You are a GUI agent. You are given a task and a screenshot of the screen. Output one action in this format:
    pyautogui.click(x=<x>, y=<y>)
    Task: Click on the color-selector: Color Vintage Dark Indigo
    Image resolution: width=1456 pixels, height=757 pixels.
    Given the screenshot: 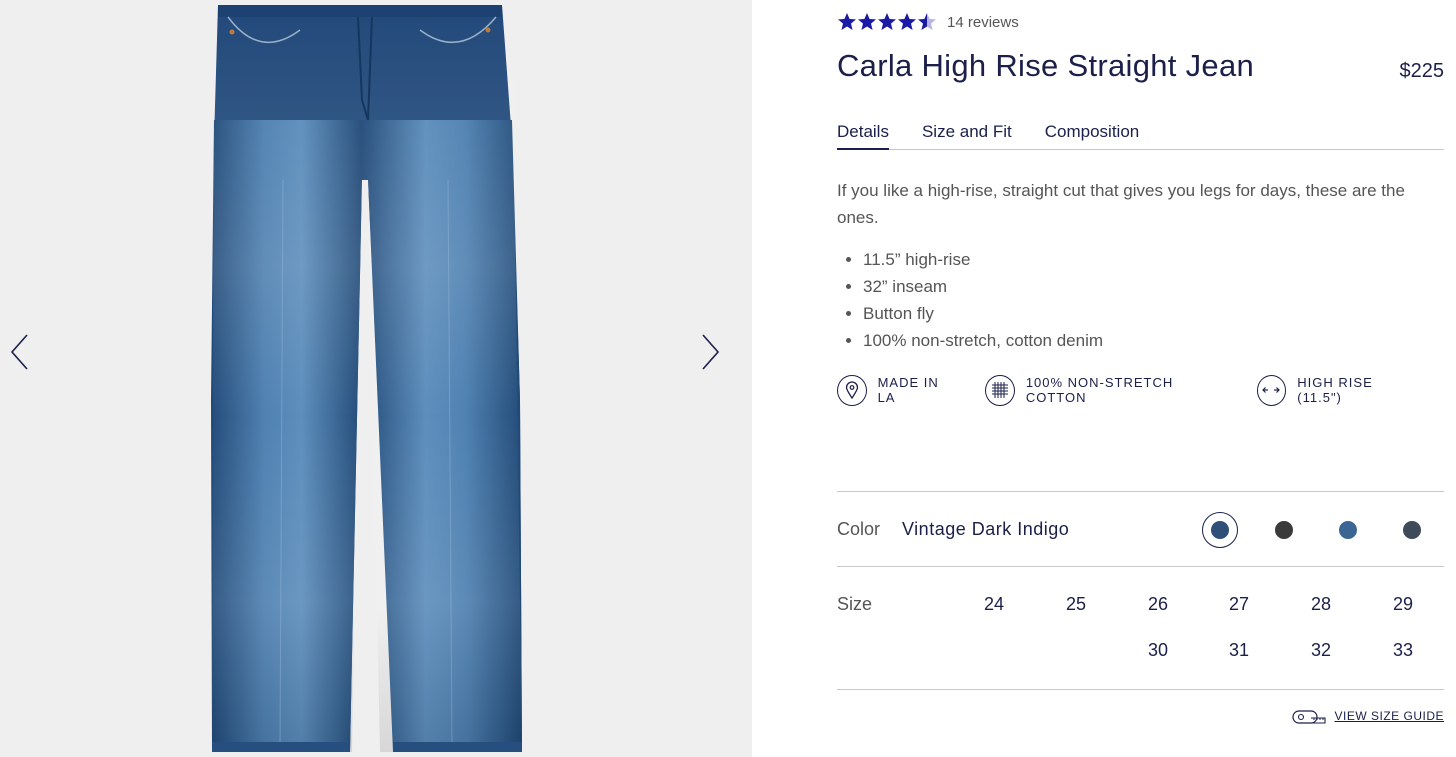 What is the action you would take?
    pyautogui.click(x=1140, y=529)
    